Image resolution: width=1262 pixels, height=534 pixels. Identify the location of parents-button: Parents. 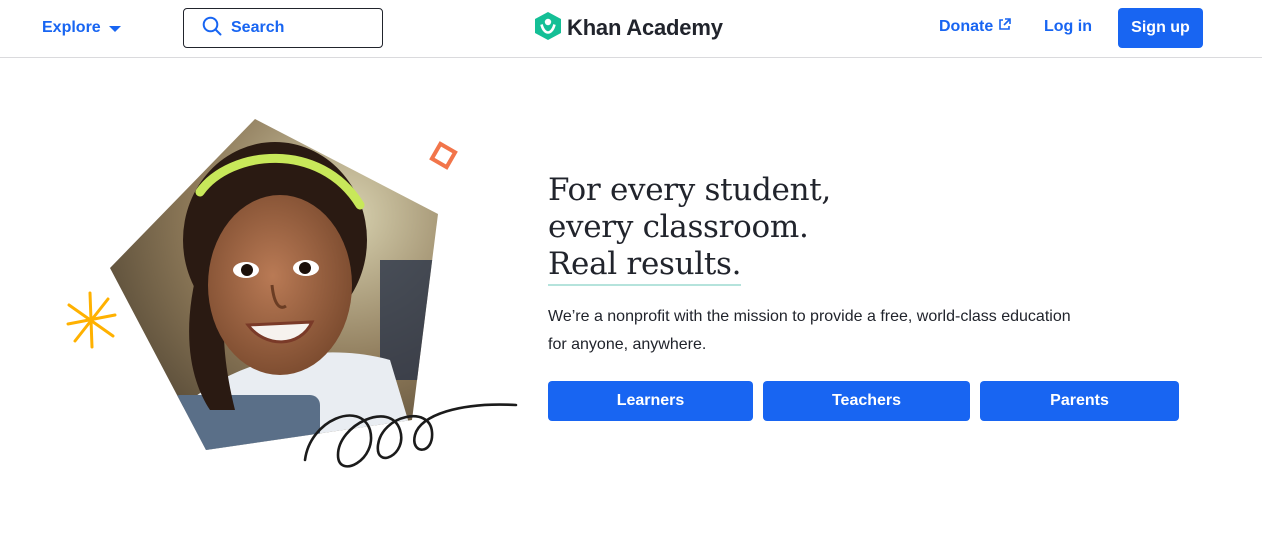
(1079, 401).